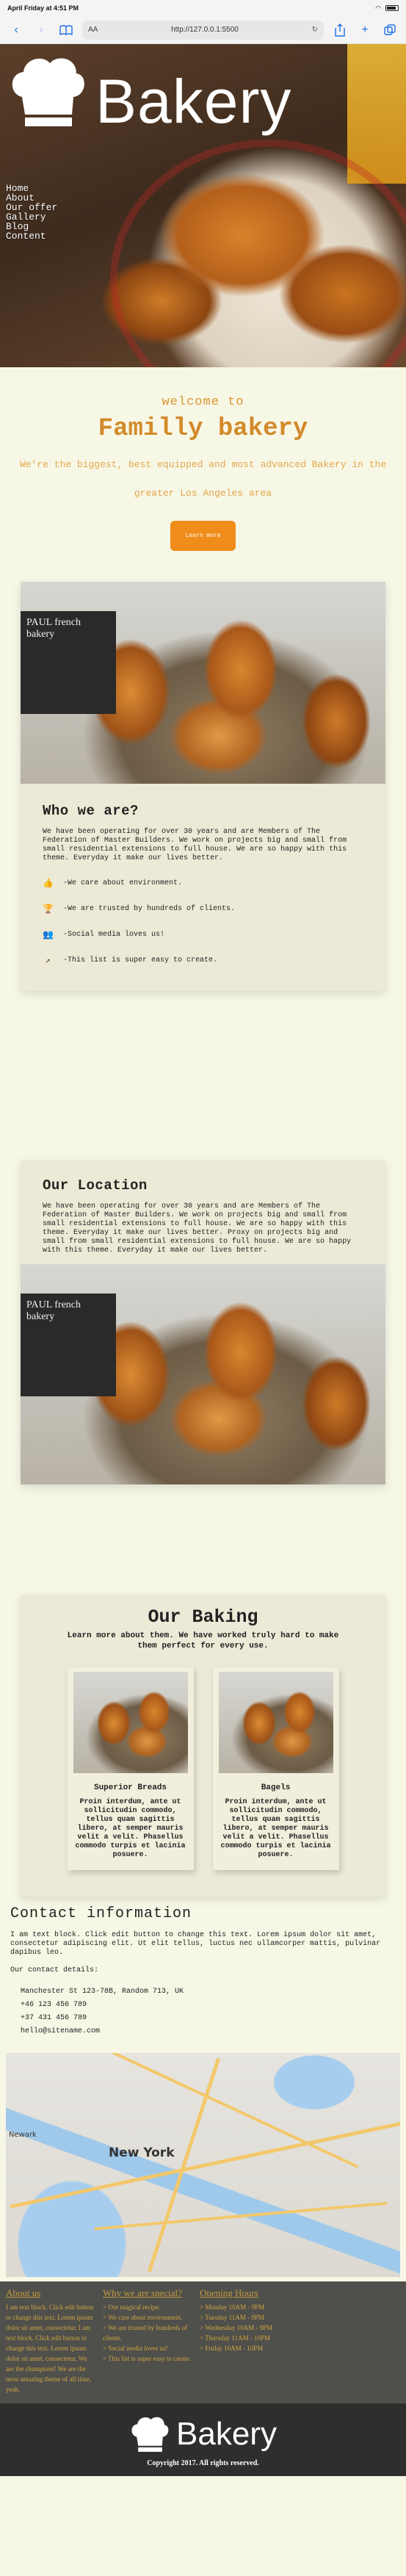  I want to click on feature-text: -Social media loves us!, so click(114, 935).